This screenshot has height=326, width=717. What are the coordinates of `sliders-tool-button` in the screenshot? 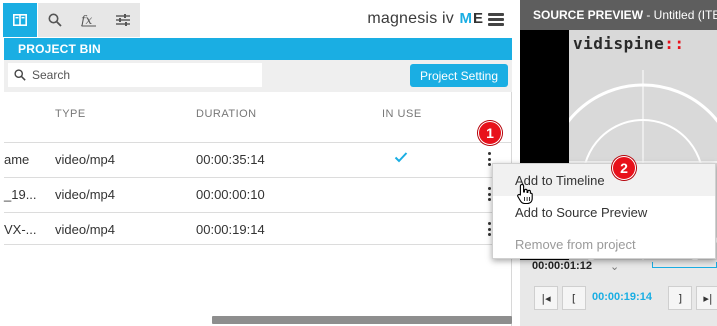 It's located at (123, 20).